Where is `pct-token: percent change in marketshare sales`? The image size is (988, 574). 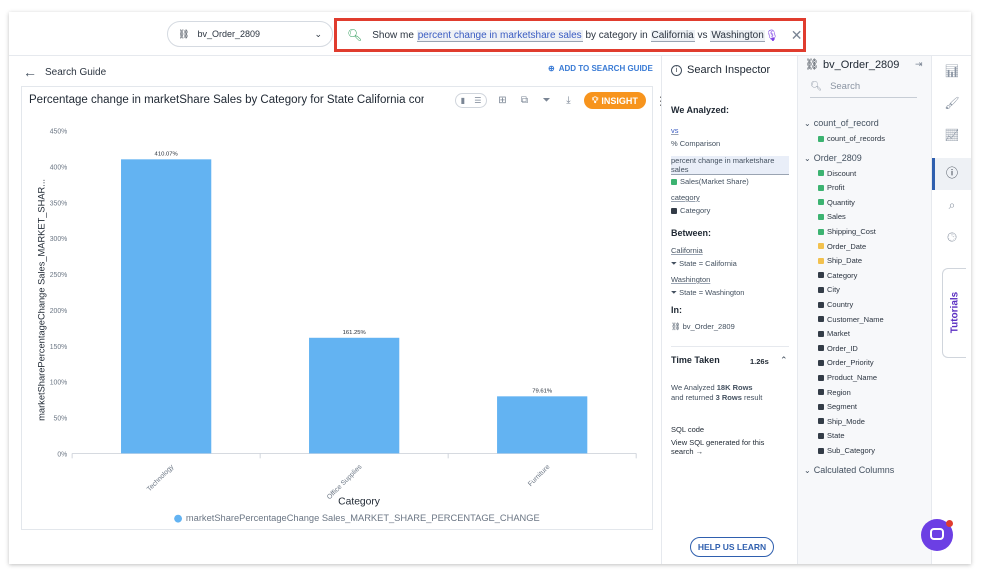
pct-token: percent change in marketshare sales is located at coordinates (730, 165).